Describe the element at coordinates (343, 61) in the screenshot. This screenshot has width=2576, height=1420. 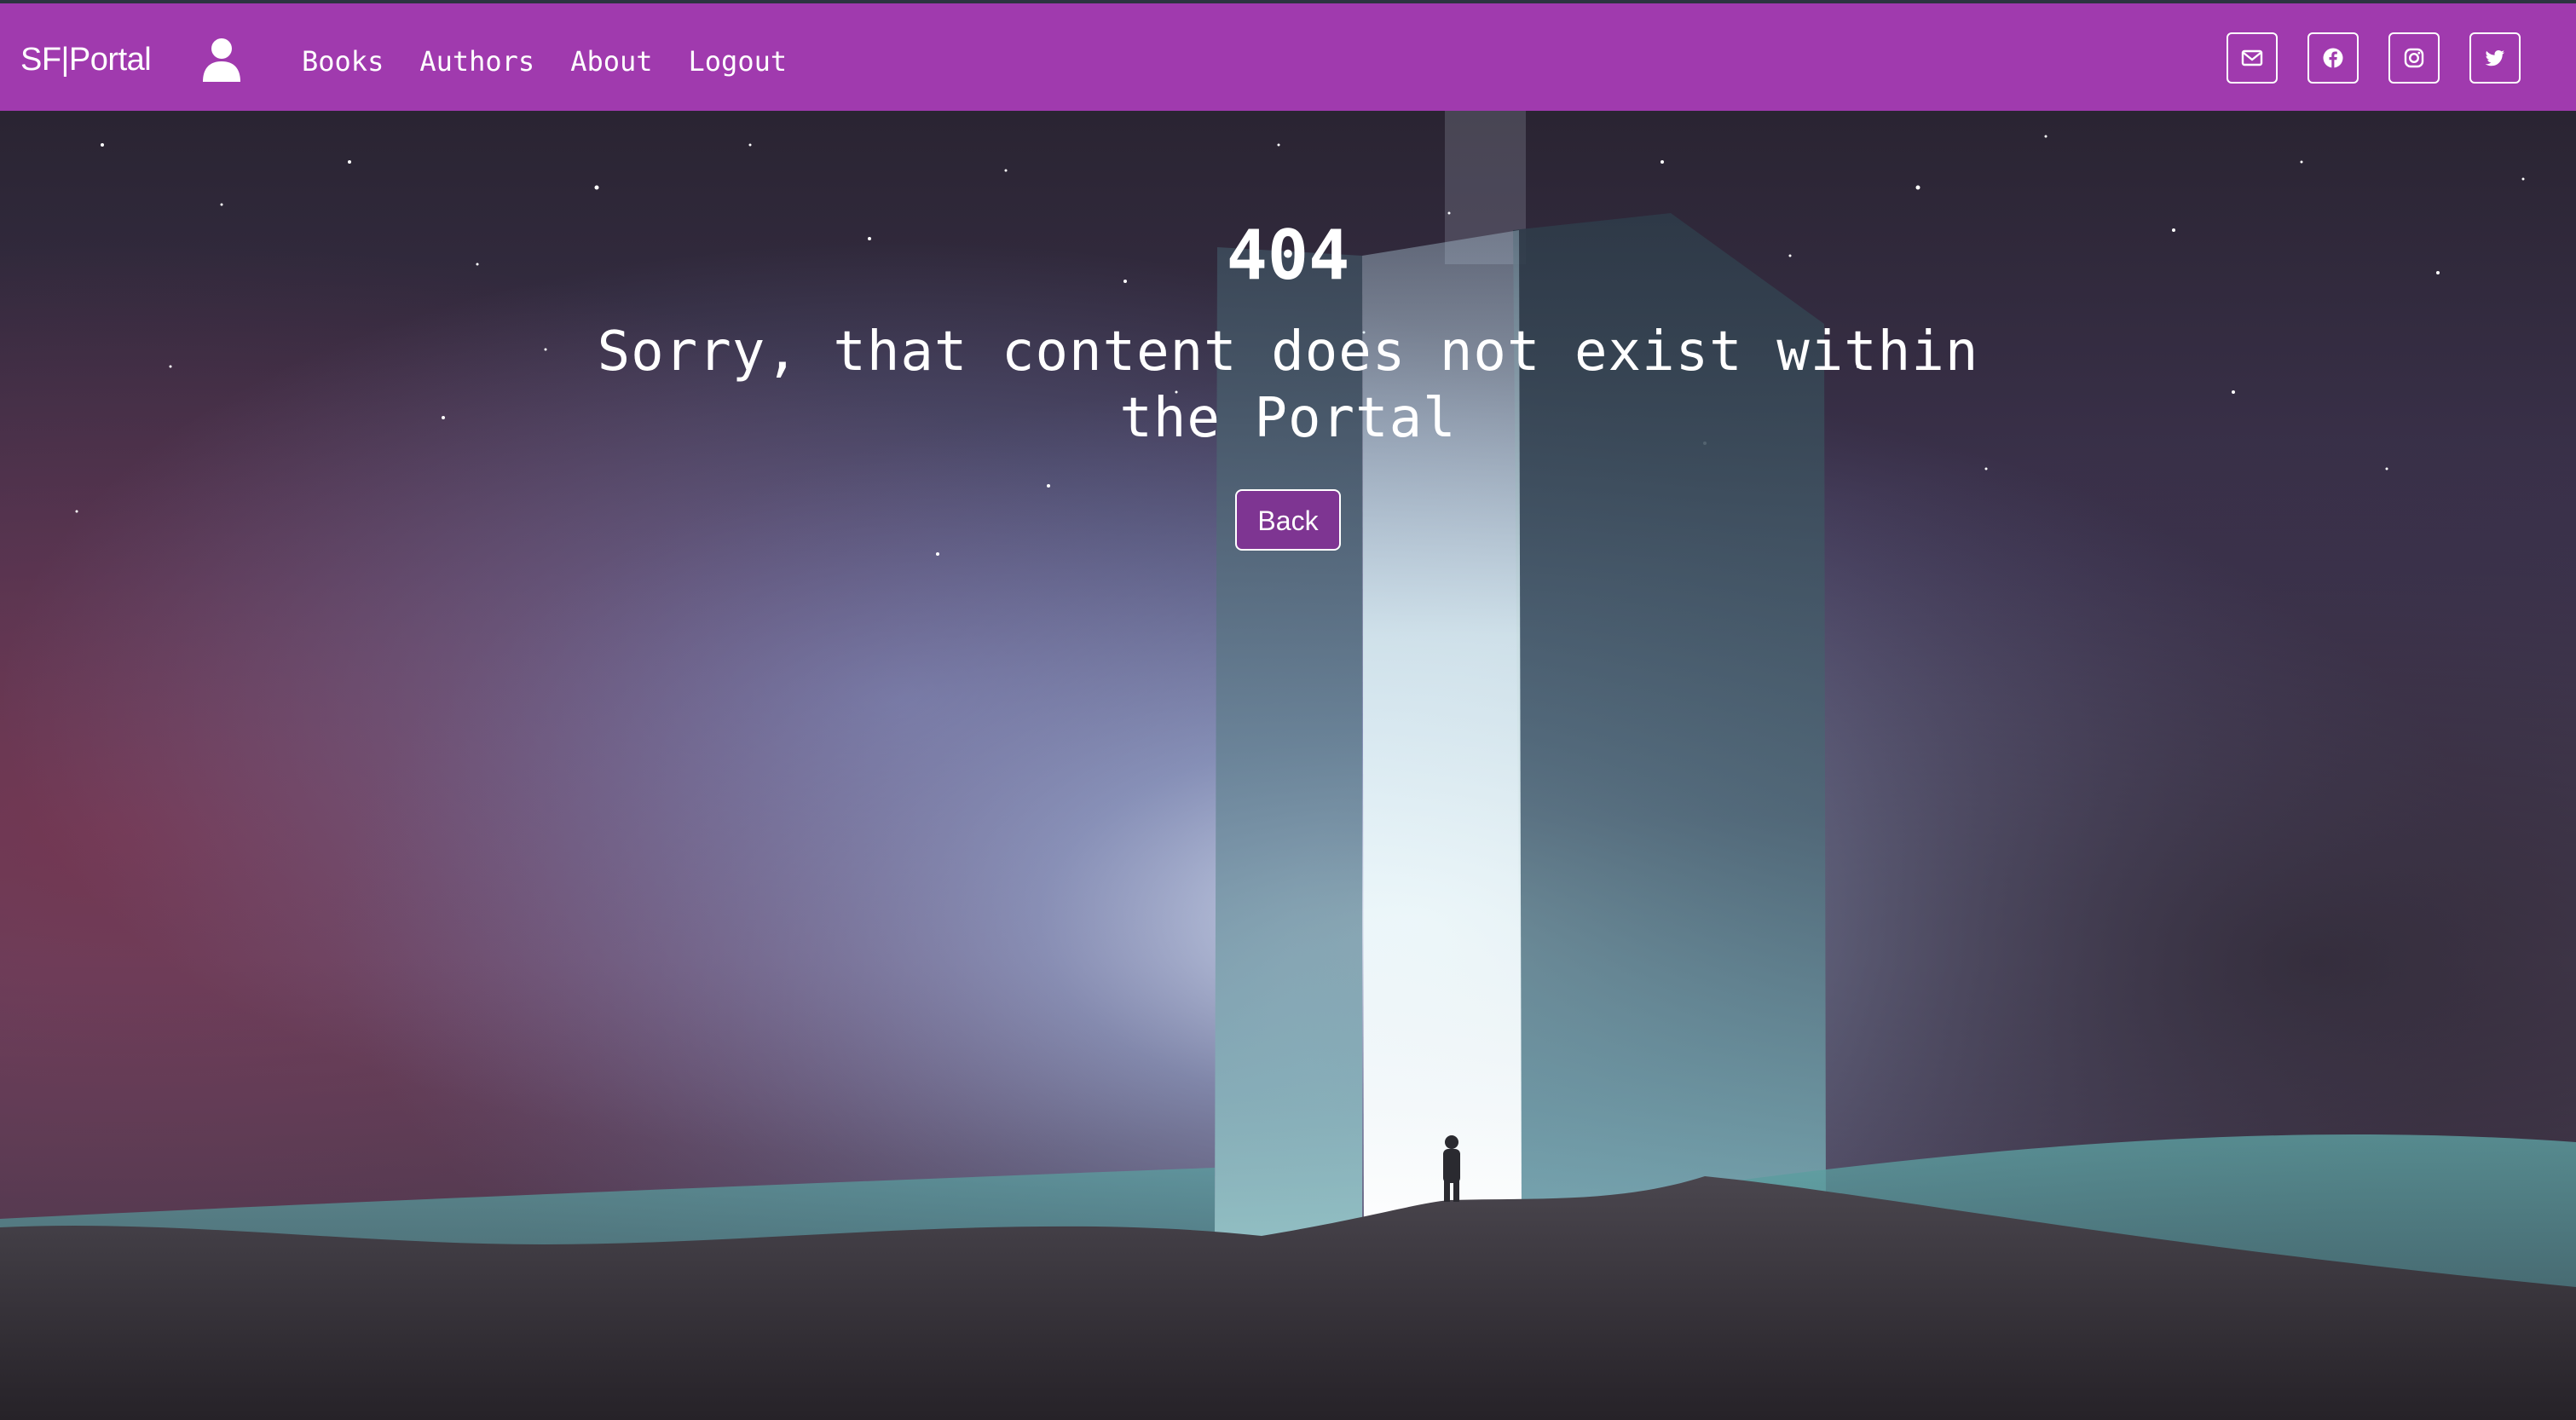
I see `nav-link-books: Books` at that location.